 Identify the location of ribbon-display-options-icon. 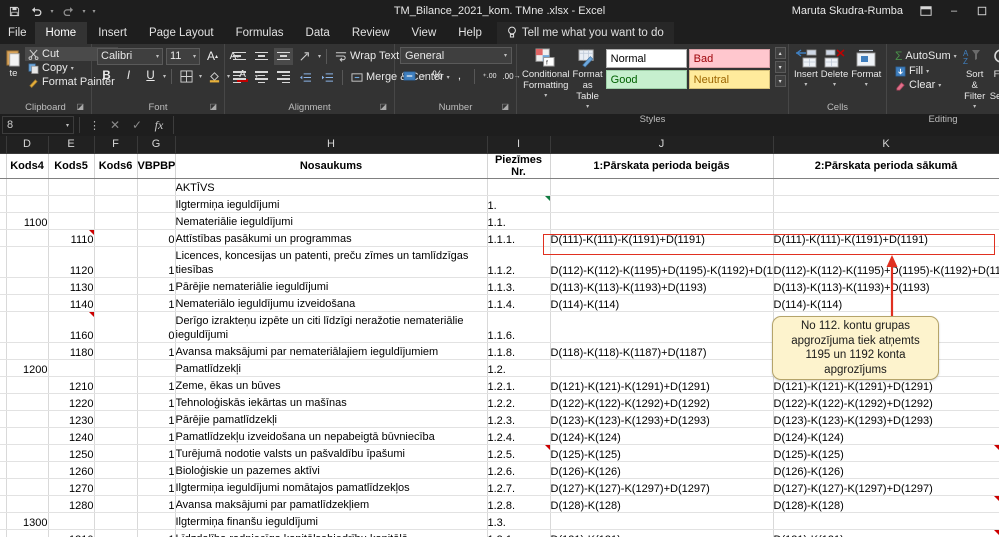
(926, 11).